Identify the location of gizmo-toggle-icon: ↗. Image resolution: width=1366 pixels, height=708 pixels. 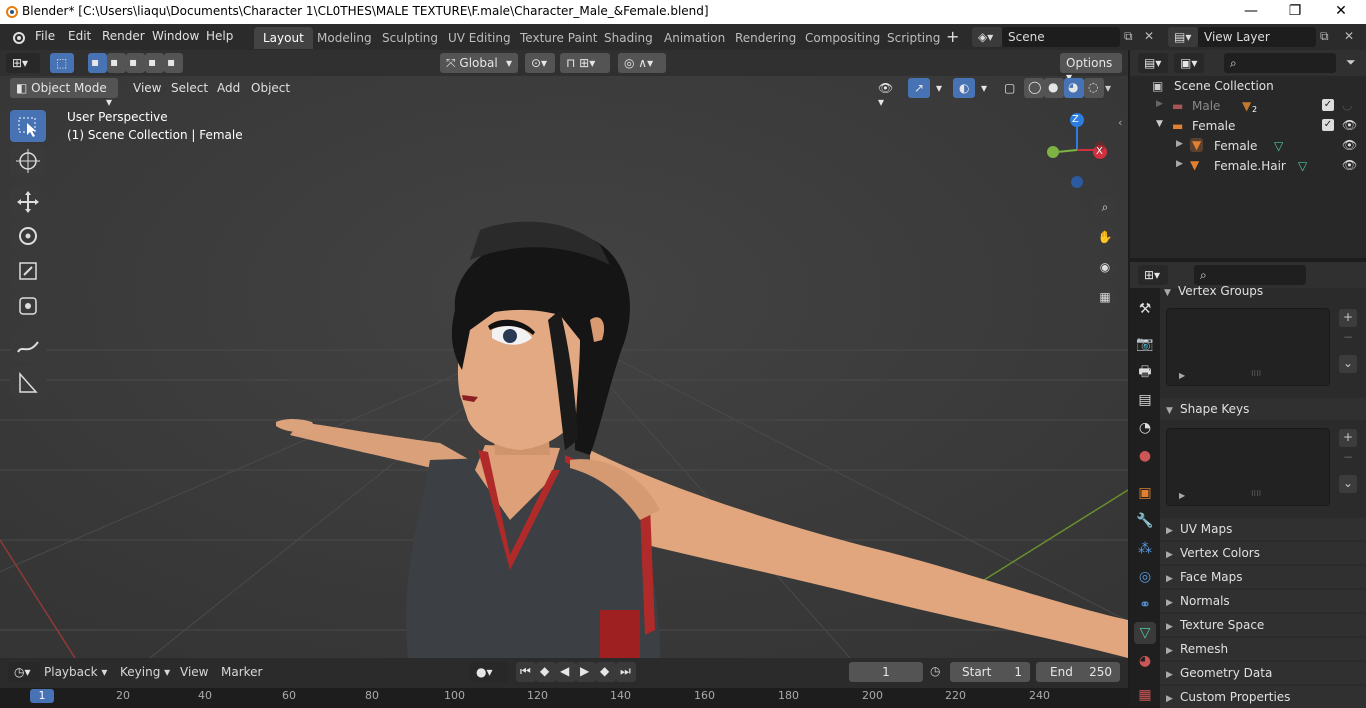
(919, 88).